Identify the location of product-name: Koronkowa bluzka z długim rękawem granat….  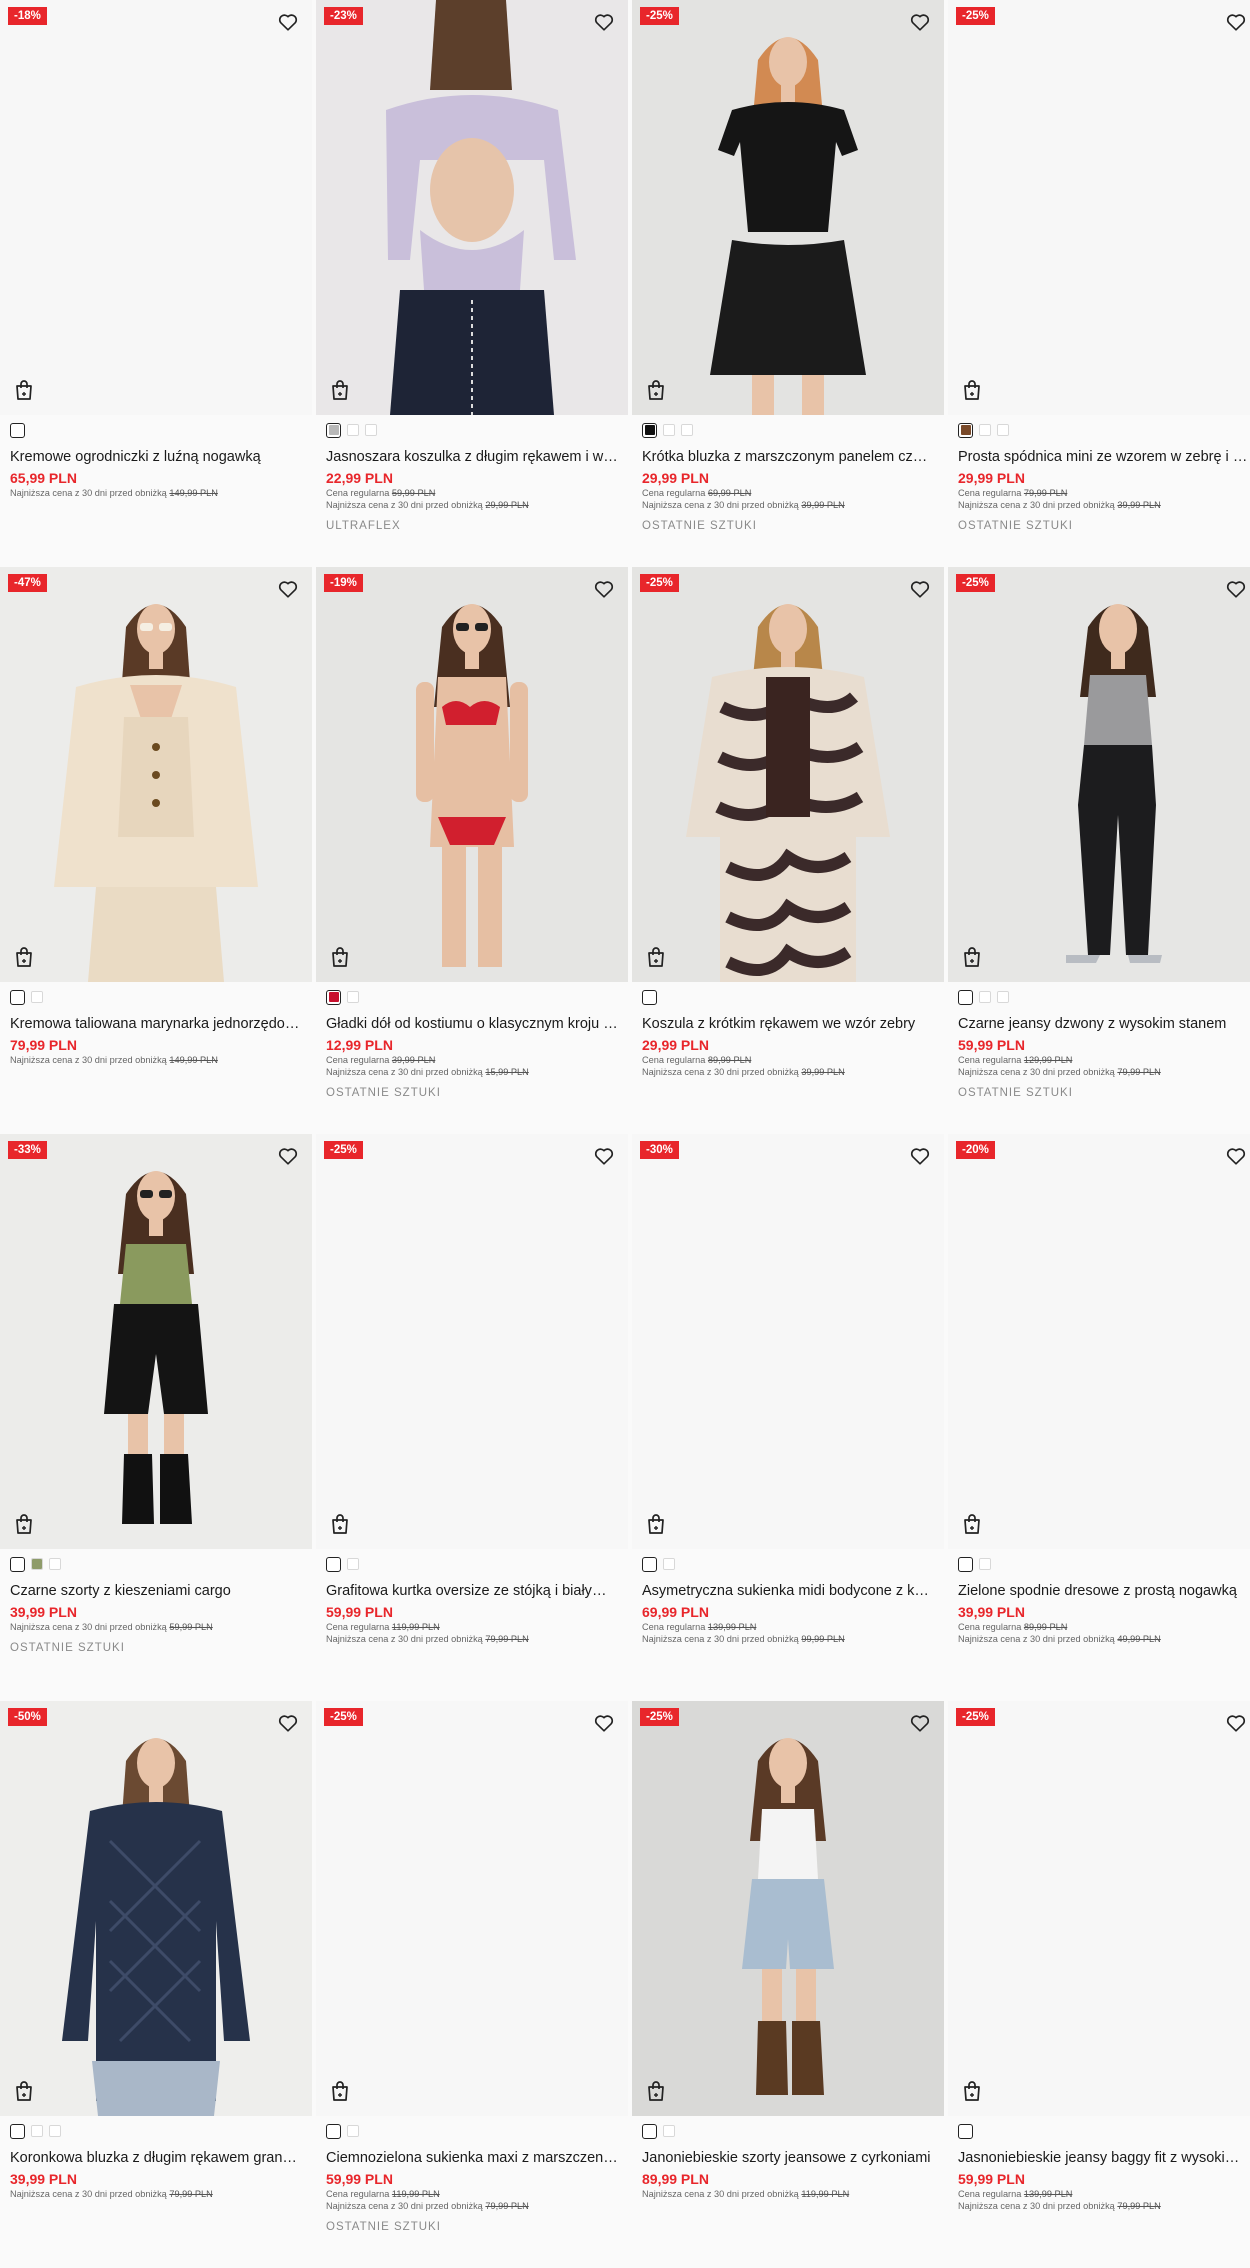
(156, 2158).